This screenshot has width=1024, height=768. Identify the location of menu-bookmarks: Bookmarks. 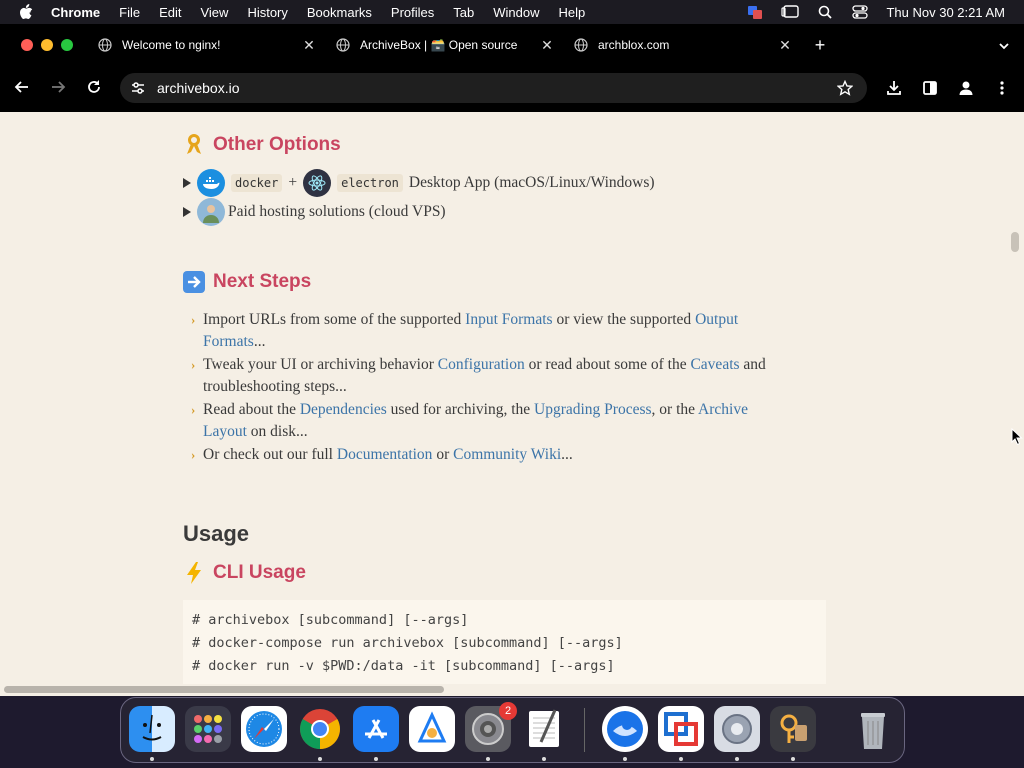
(339, 12).